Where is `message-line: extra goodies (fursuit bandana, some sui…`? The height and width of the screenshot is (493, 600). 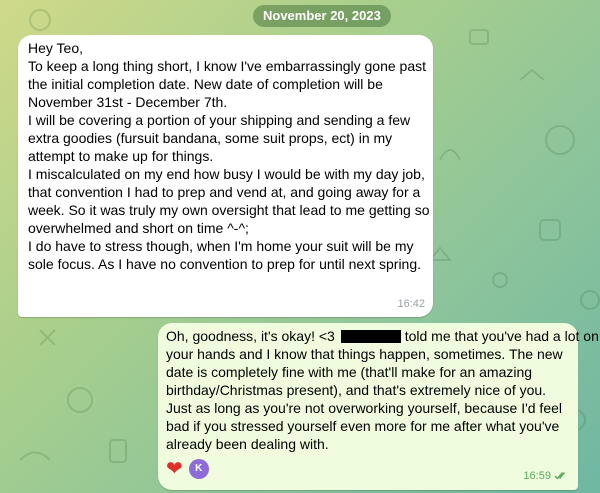
message-line: extra goodies (fursuit bandana, some sui… is located at coordinates (210, 138).